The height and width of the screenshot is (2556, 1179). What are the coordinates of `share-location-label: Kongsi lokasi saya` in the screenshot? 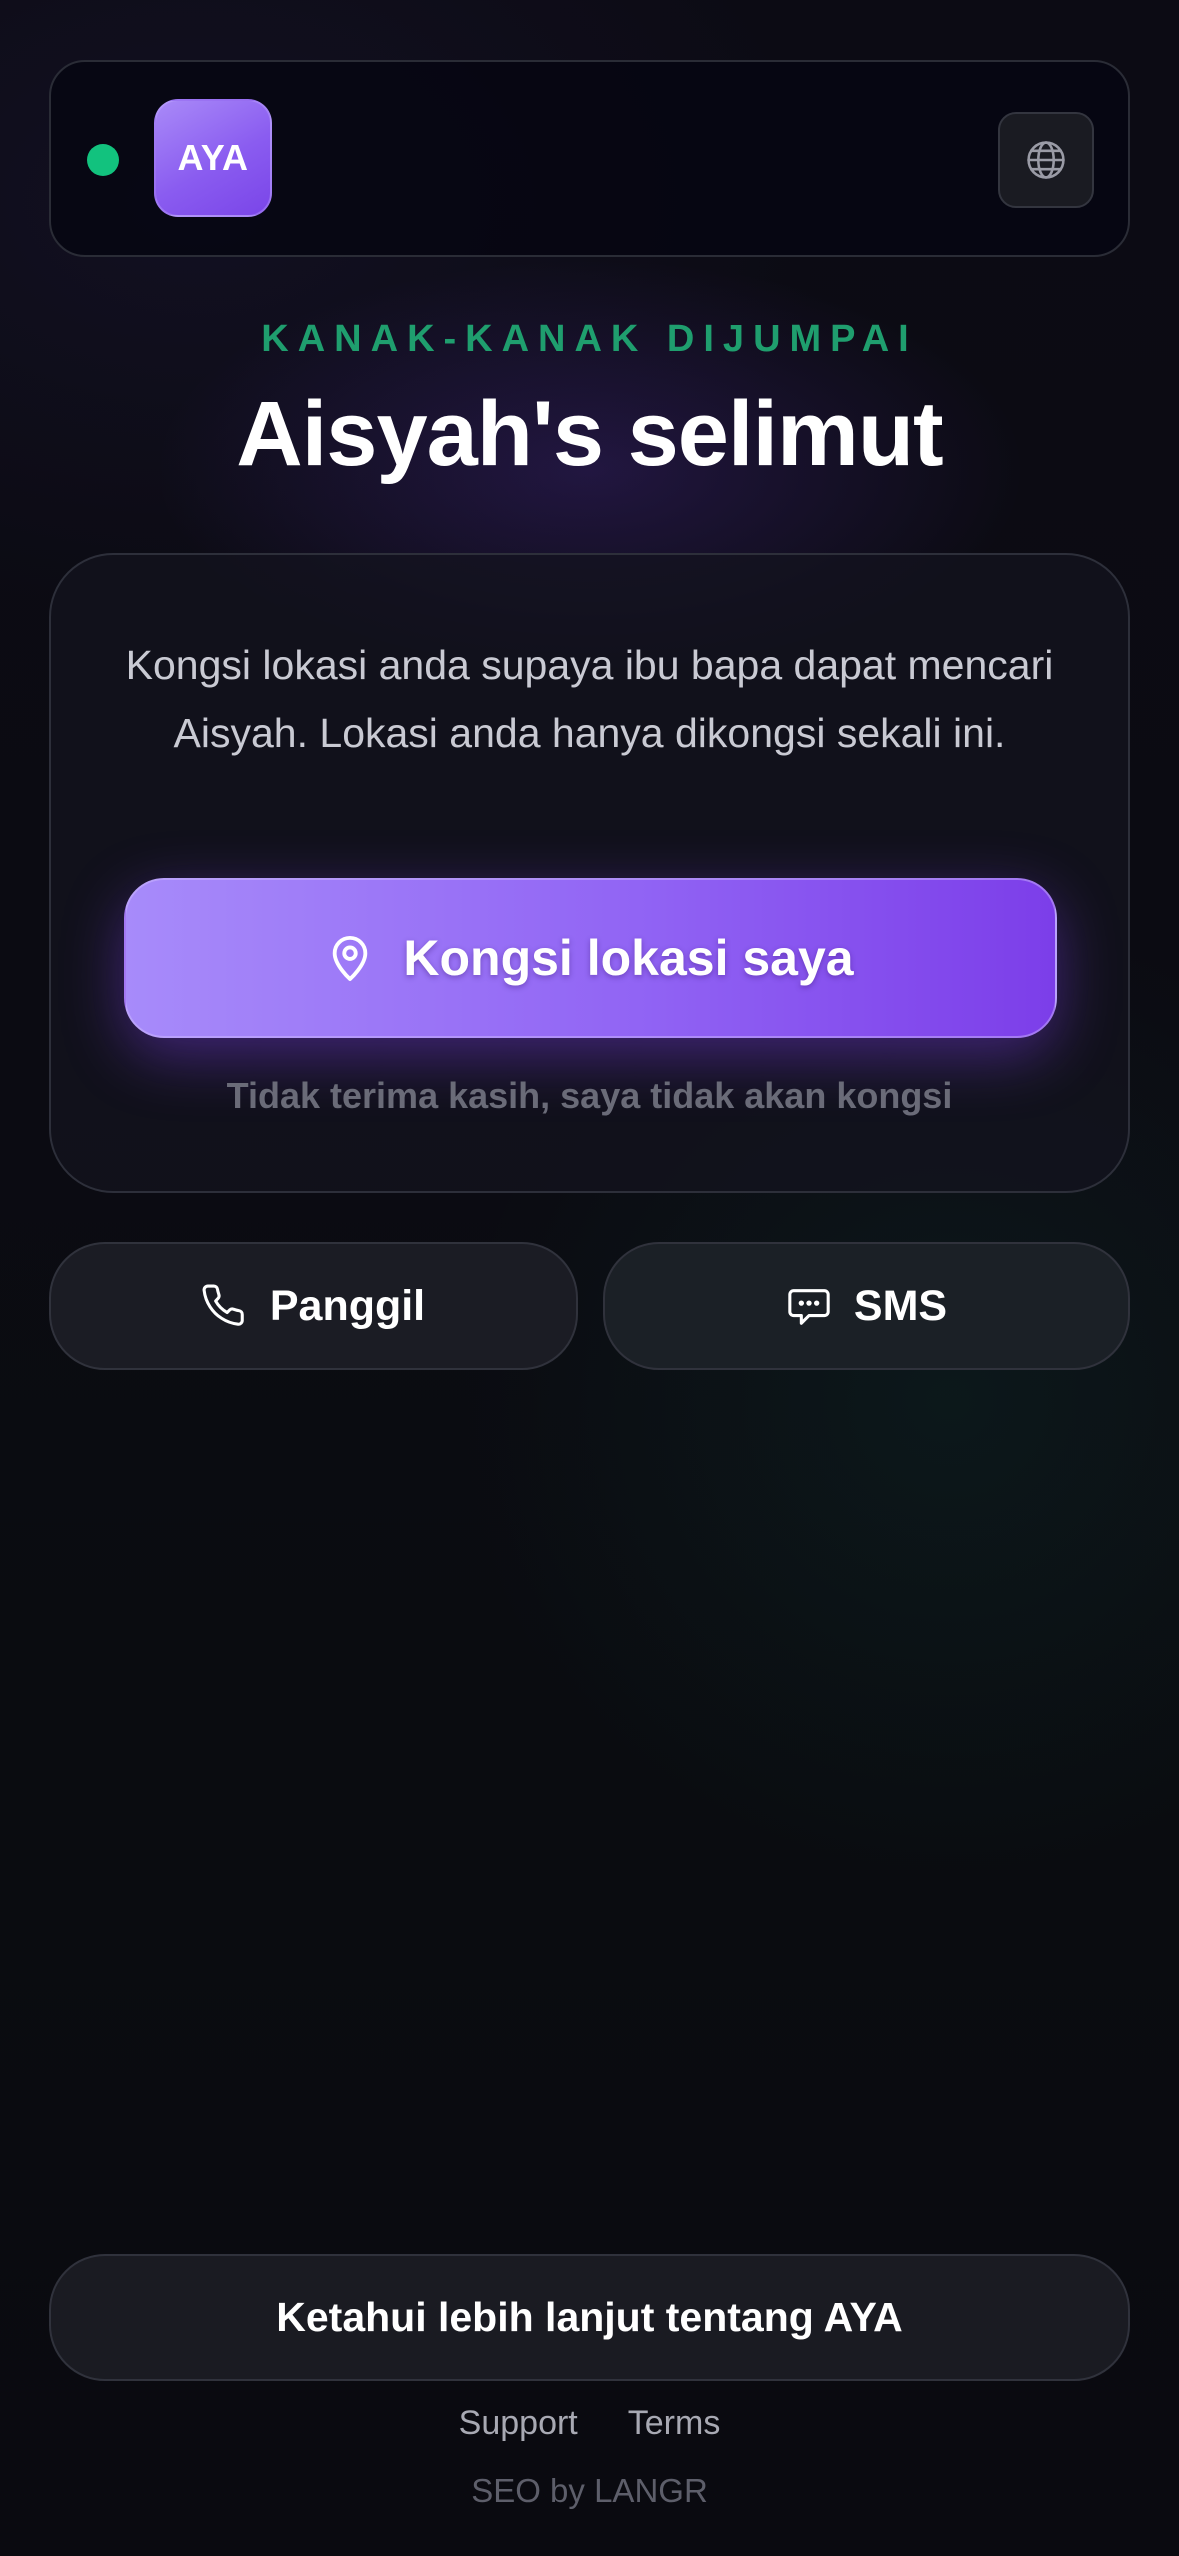 It's located at (628, 958).